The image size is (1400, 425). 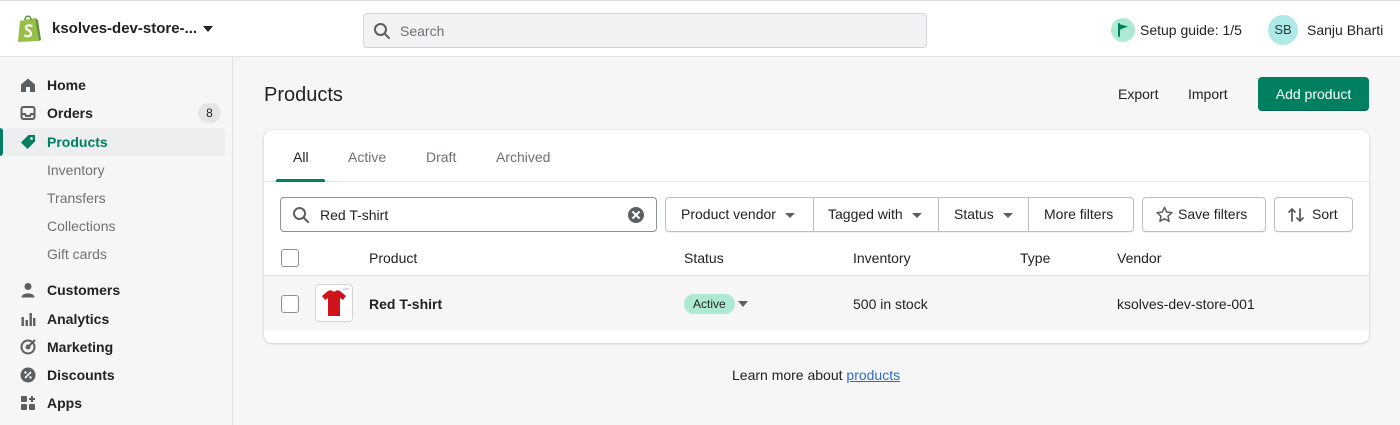 I want to click on sidebar-item-label: Analytics, so click(x=78, y=319).